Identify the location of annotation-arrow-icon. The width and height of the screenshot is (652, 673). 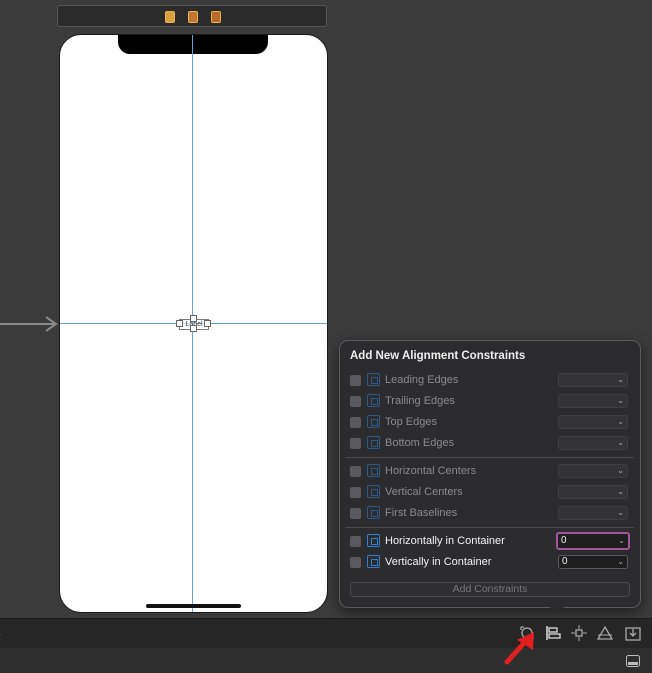
(519, 648).